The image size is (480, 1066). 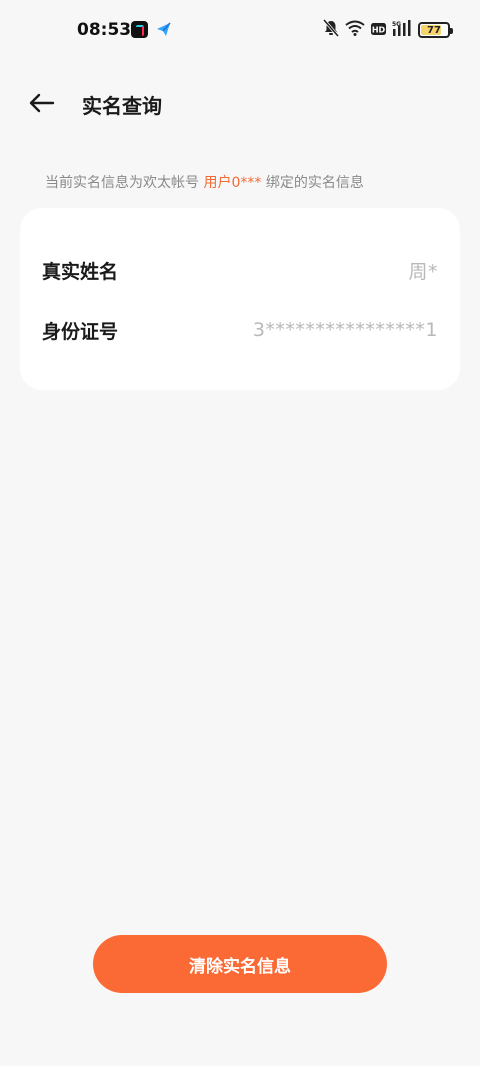 I want to click on tiktok-icon, so click(x=139, y=29).